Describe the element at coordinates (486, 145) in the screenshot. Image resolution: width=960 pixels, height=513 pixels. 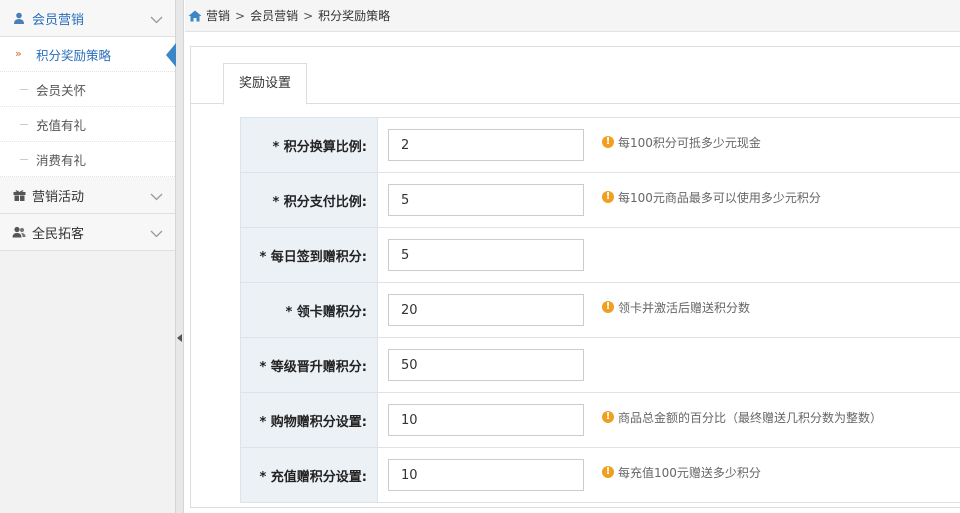
I see `points-exchange-ratio-input` at that location.